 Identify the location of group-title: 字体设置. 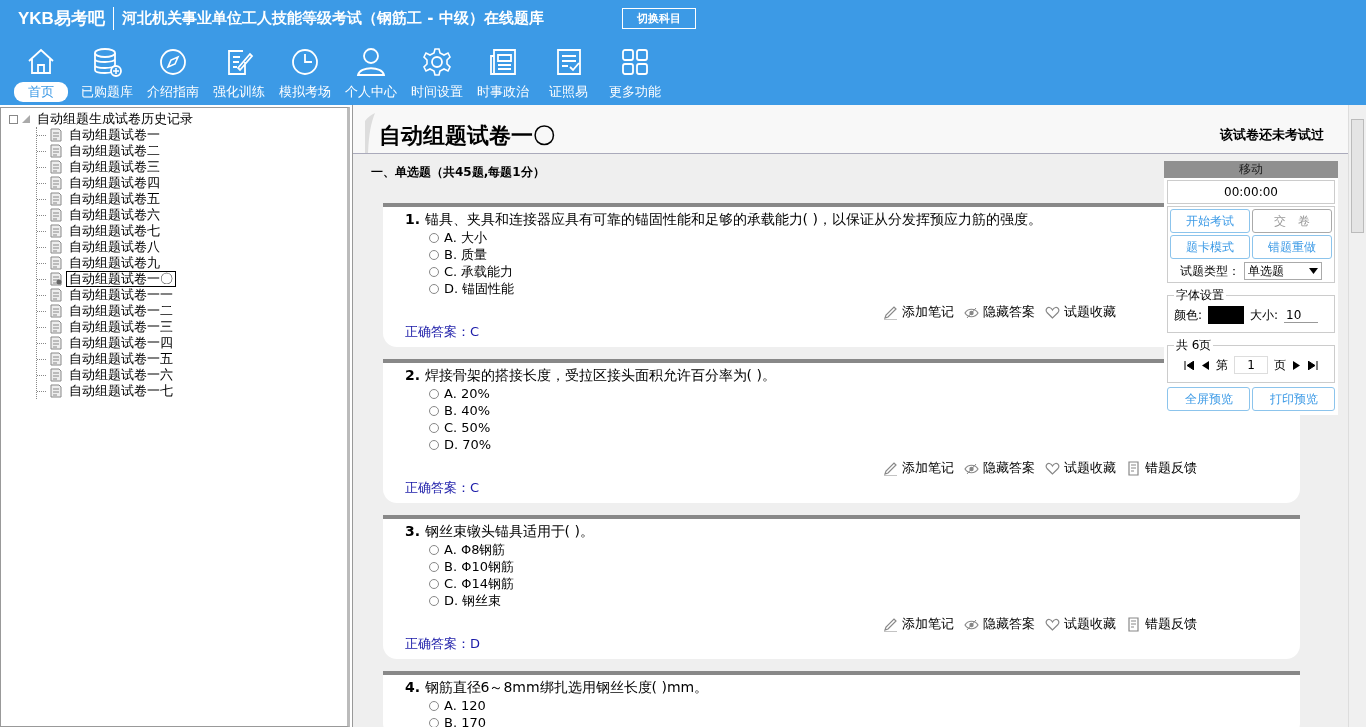
(1200, 295).